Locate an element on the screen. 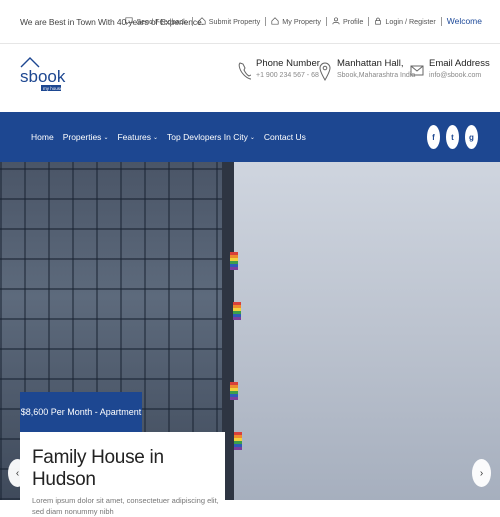 This screenshot has width=500, height=517. slider-prev-button: ‹ is located at coordinates (17, 473).